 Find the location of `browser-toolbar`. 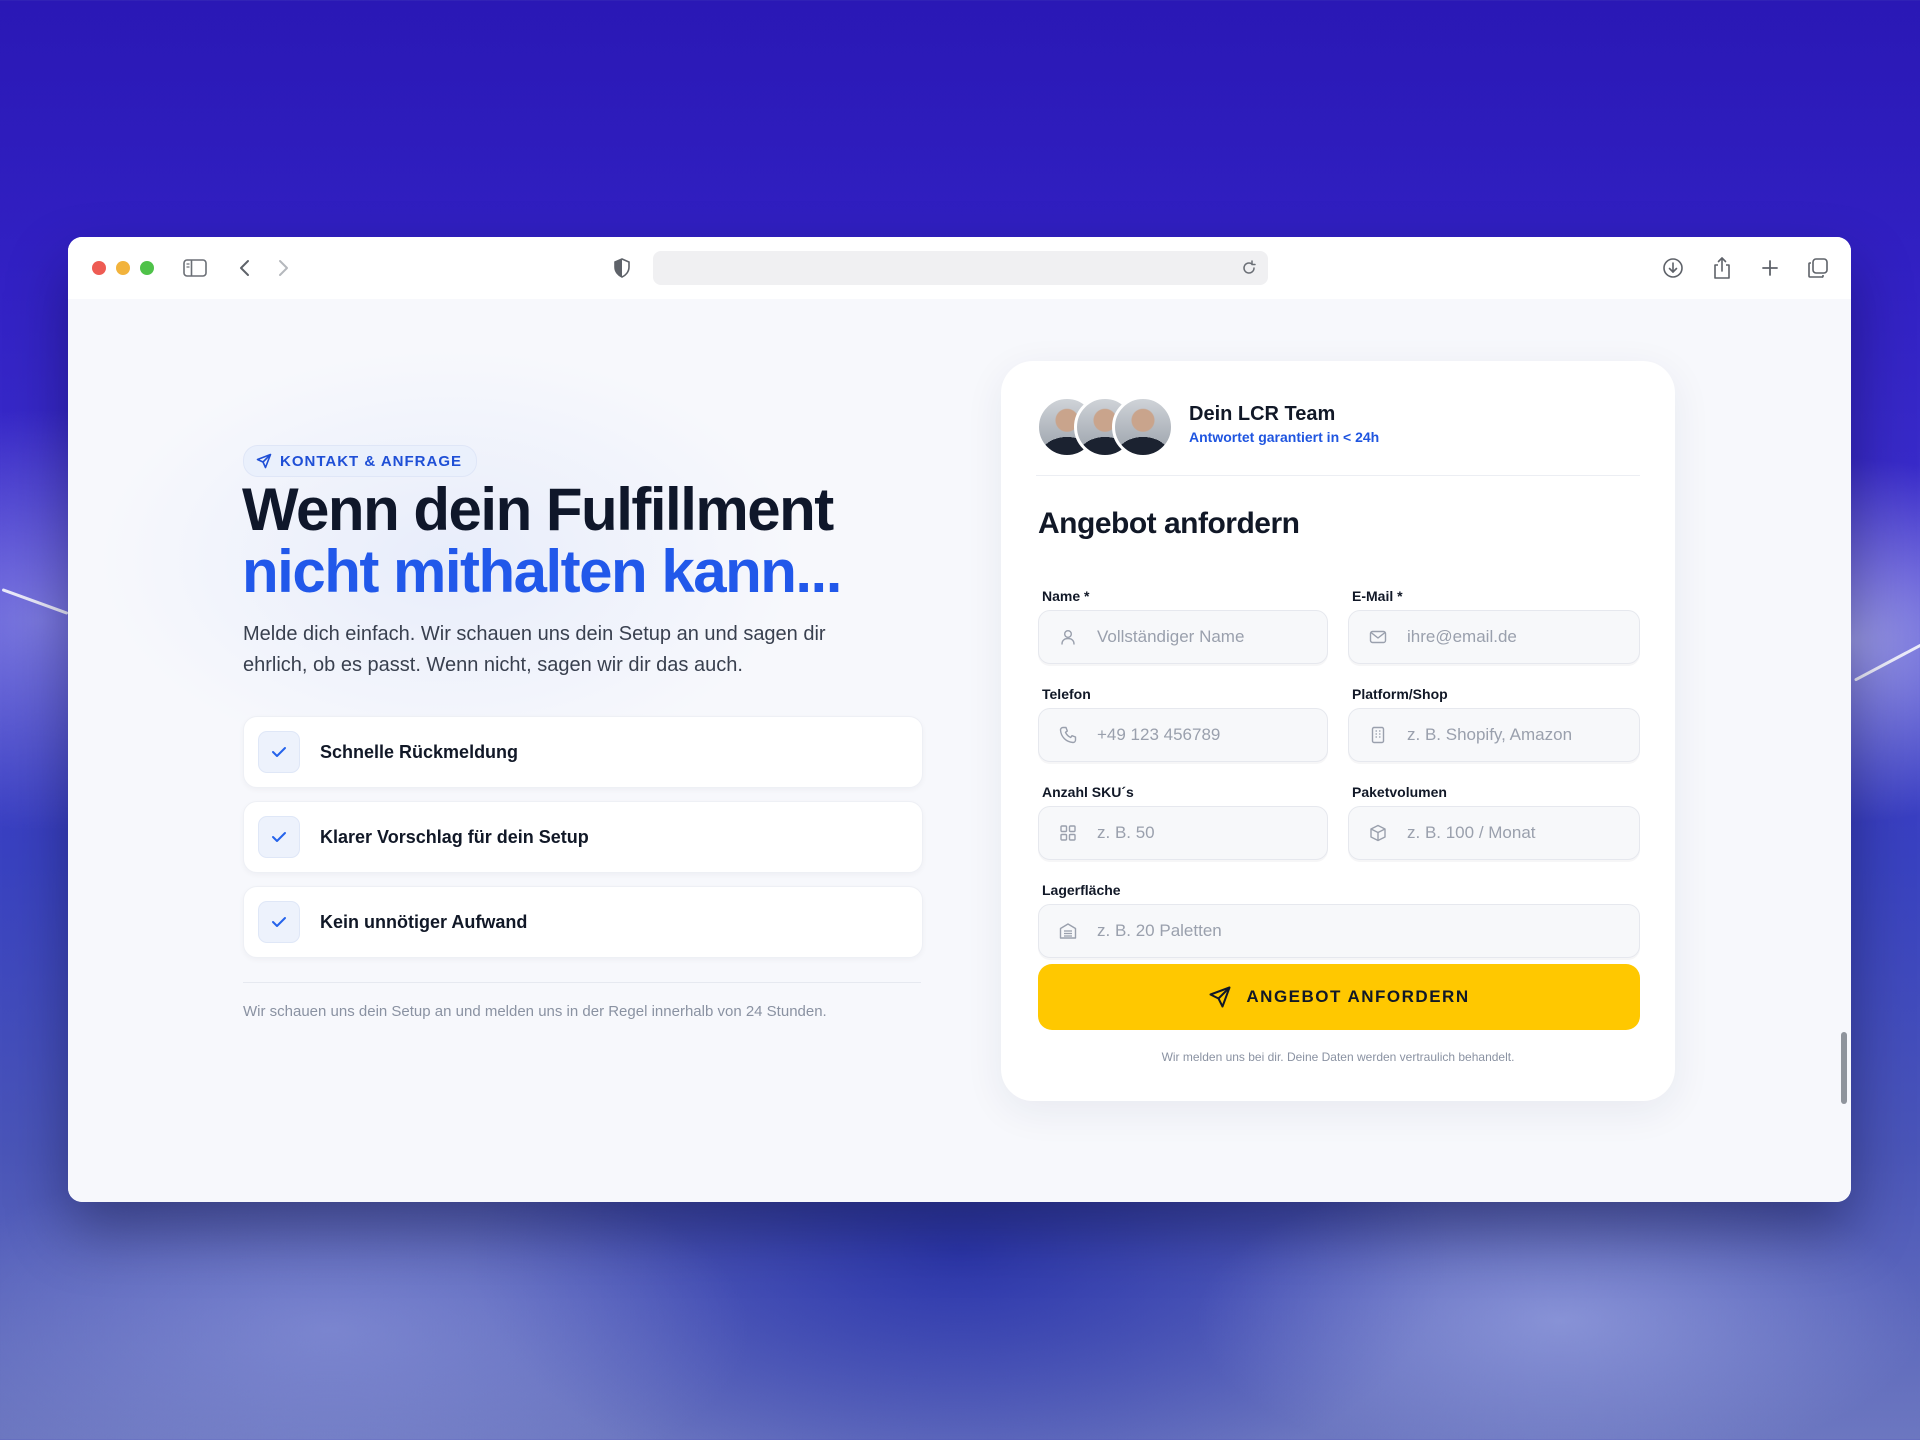

browser-toolbar is located at coordinates (959, 268).